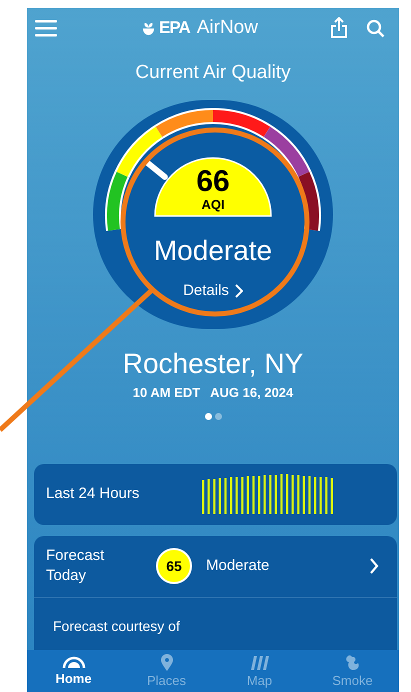  Describe the element at coordinates (76, 566) in the screenshot. I see `forecast-label: Forecast Today` at that location.